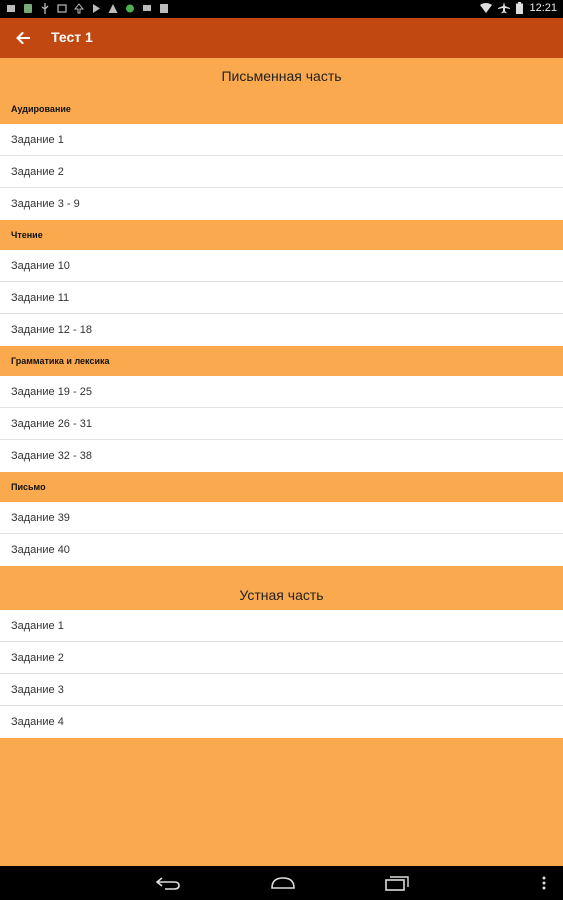  Describe the element at coordinates (281, 266) in the screenshot. I see `task-item: Задание 10` at that location.